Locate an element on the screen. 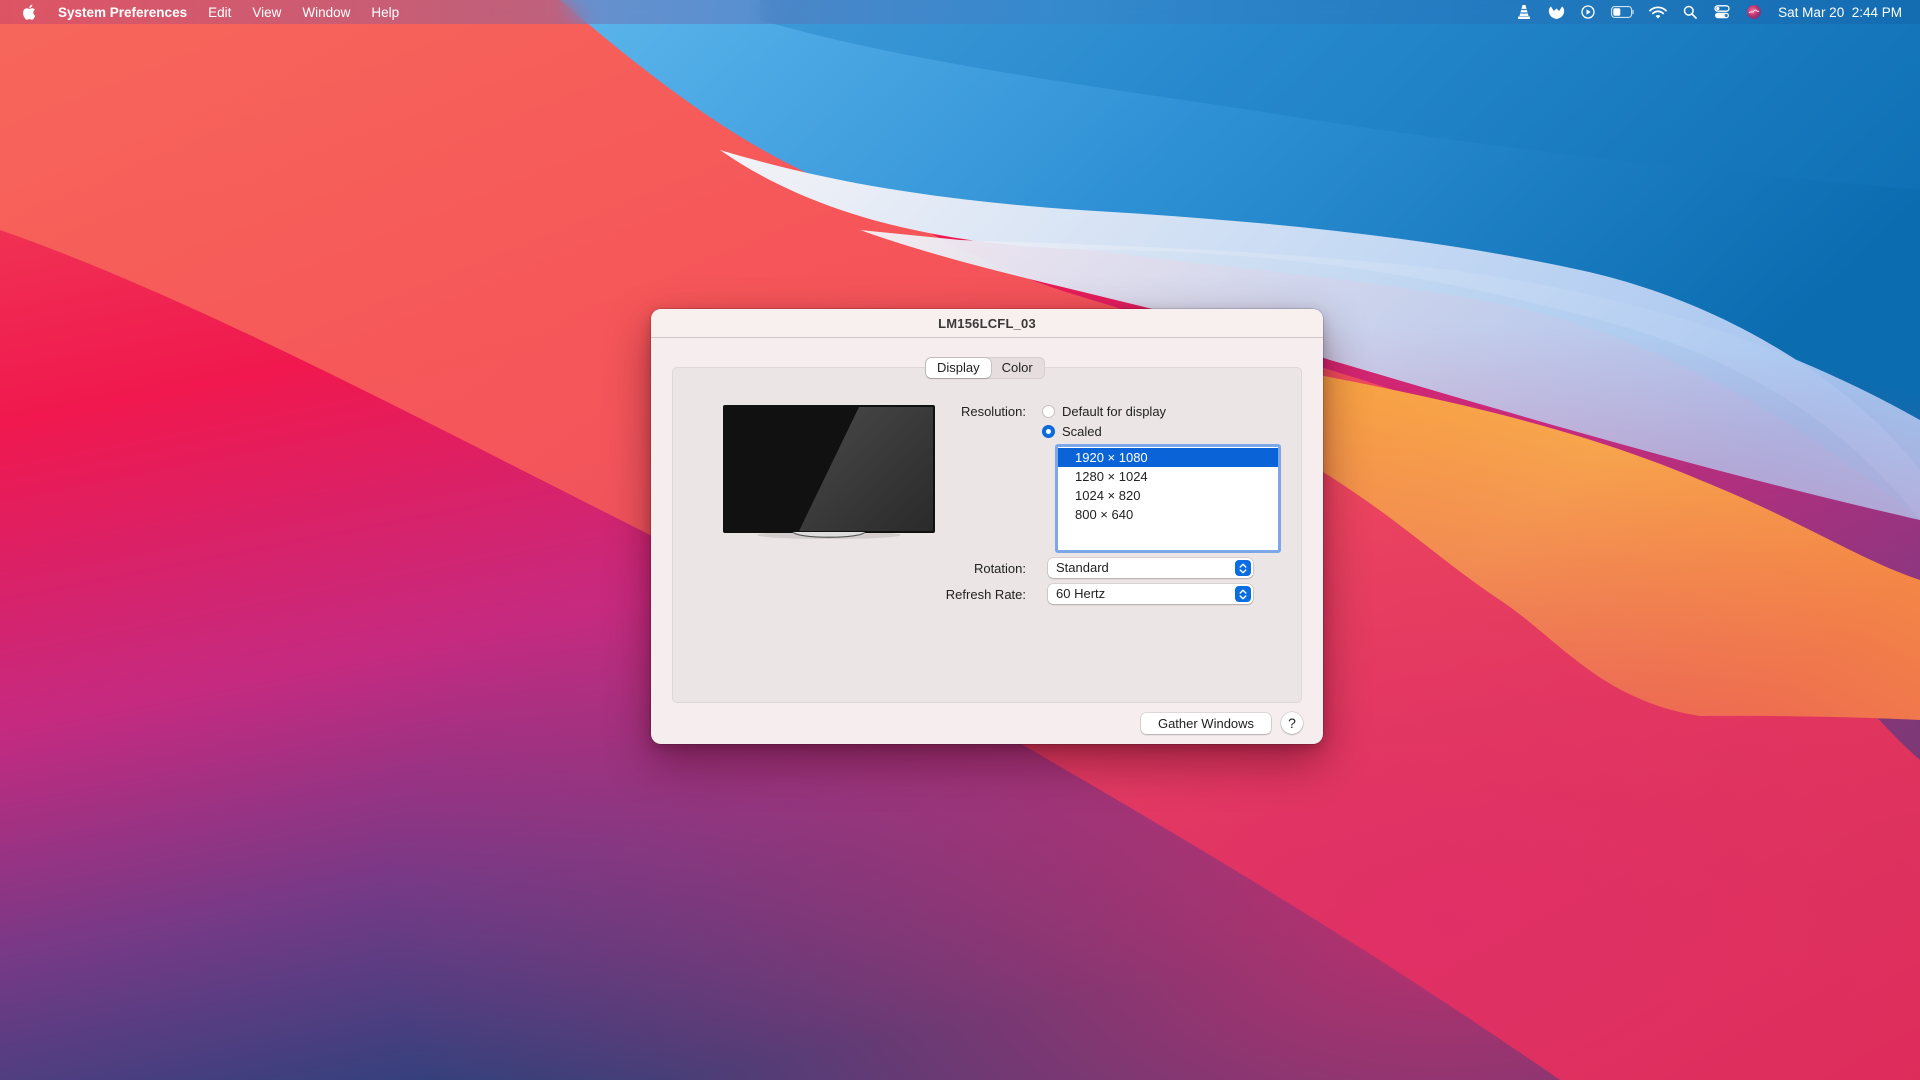 This screenshot has width=1920, height=1080. play-circle-icon is located at coordinates (1588, 12).